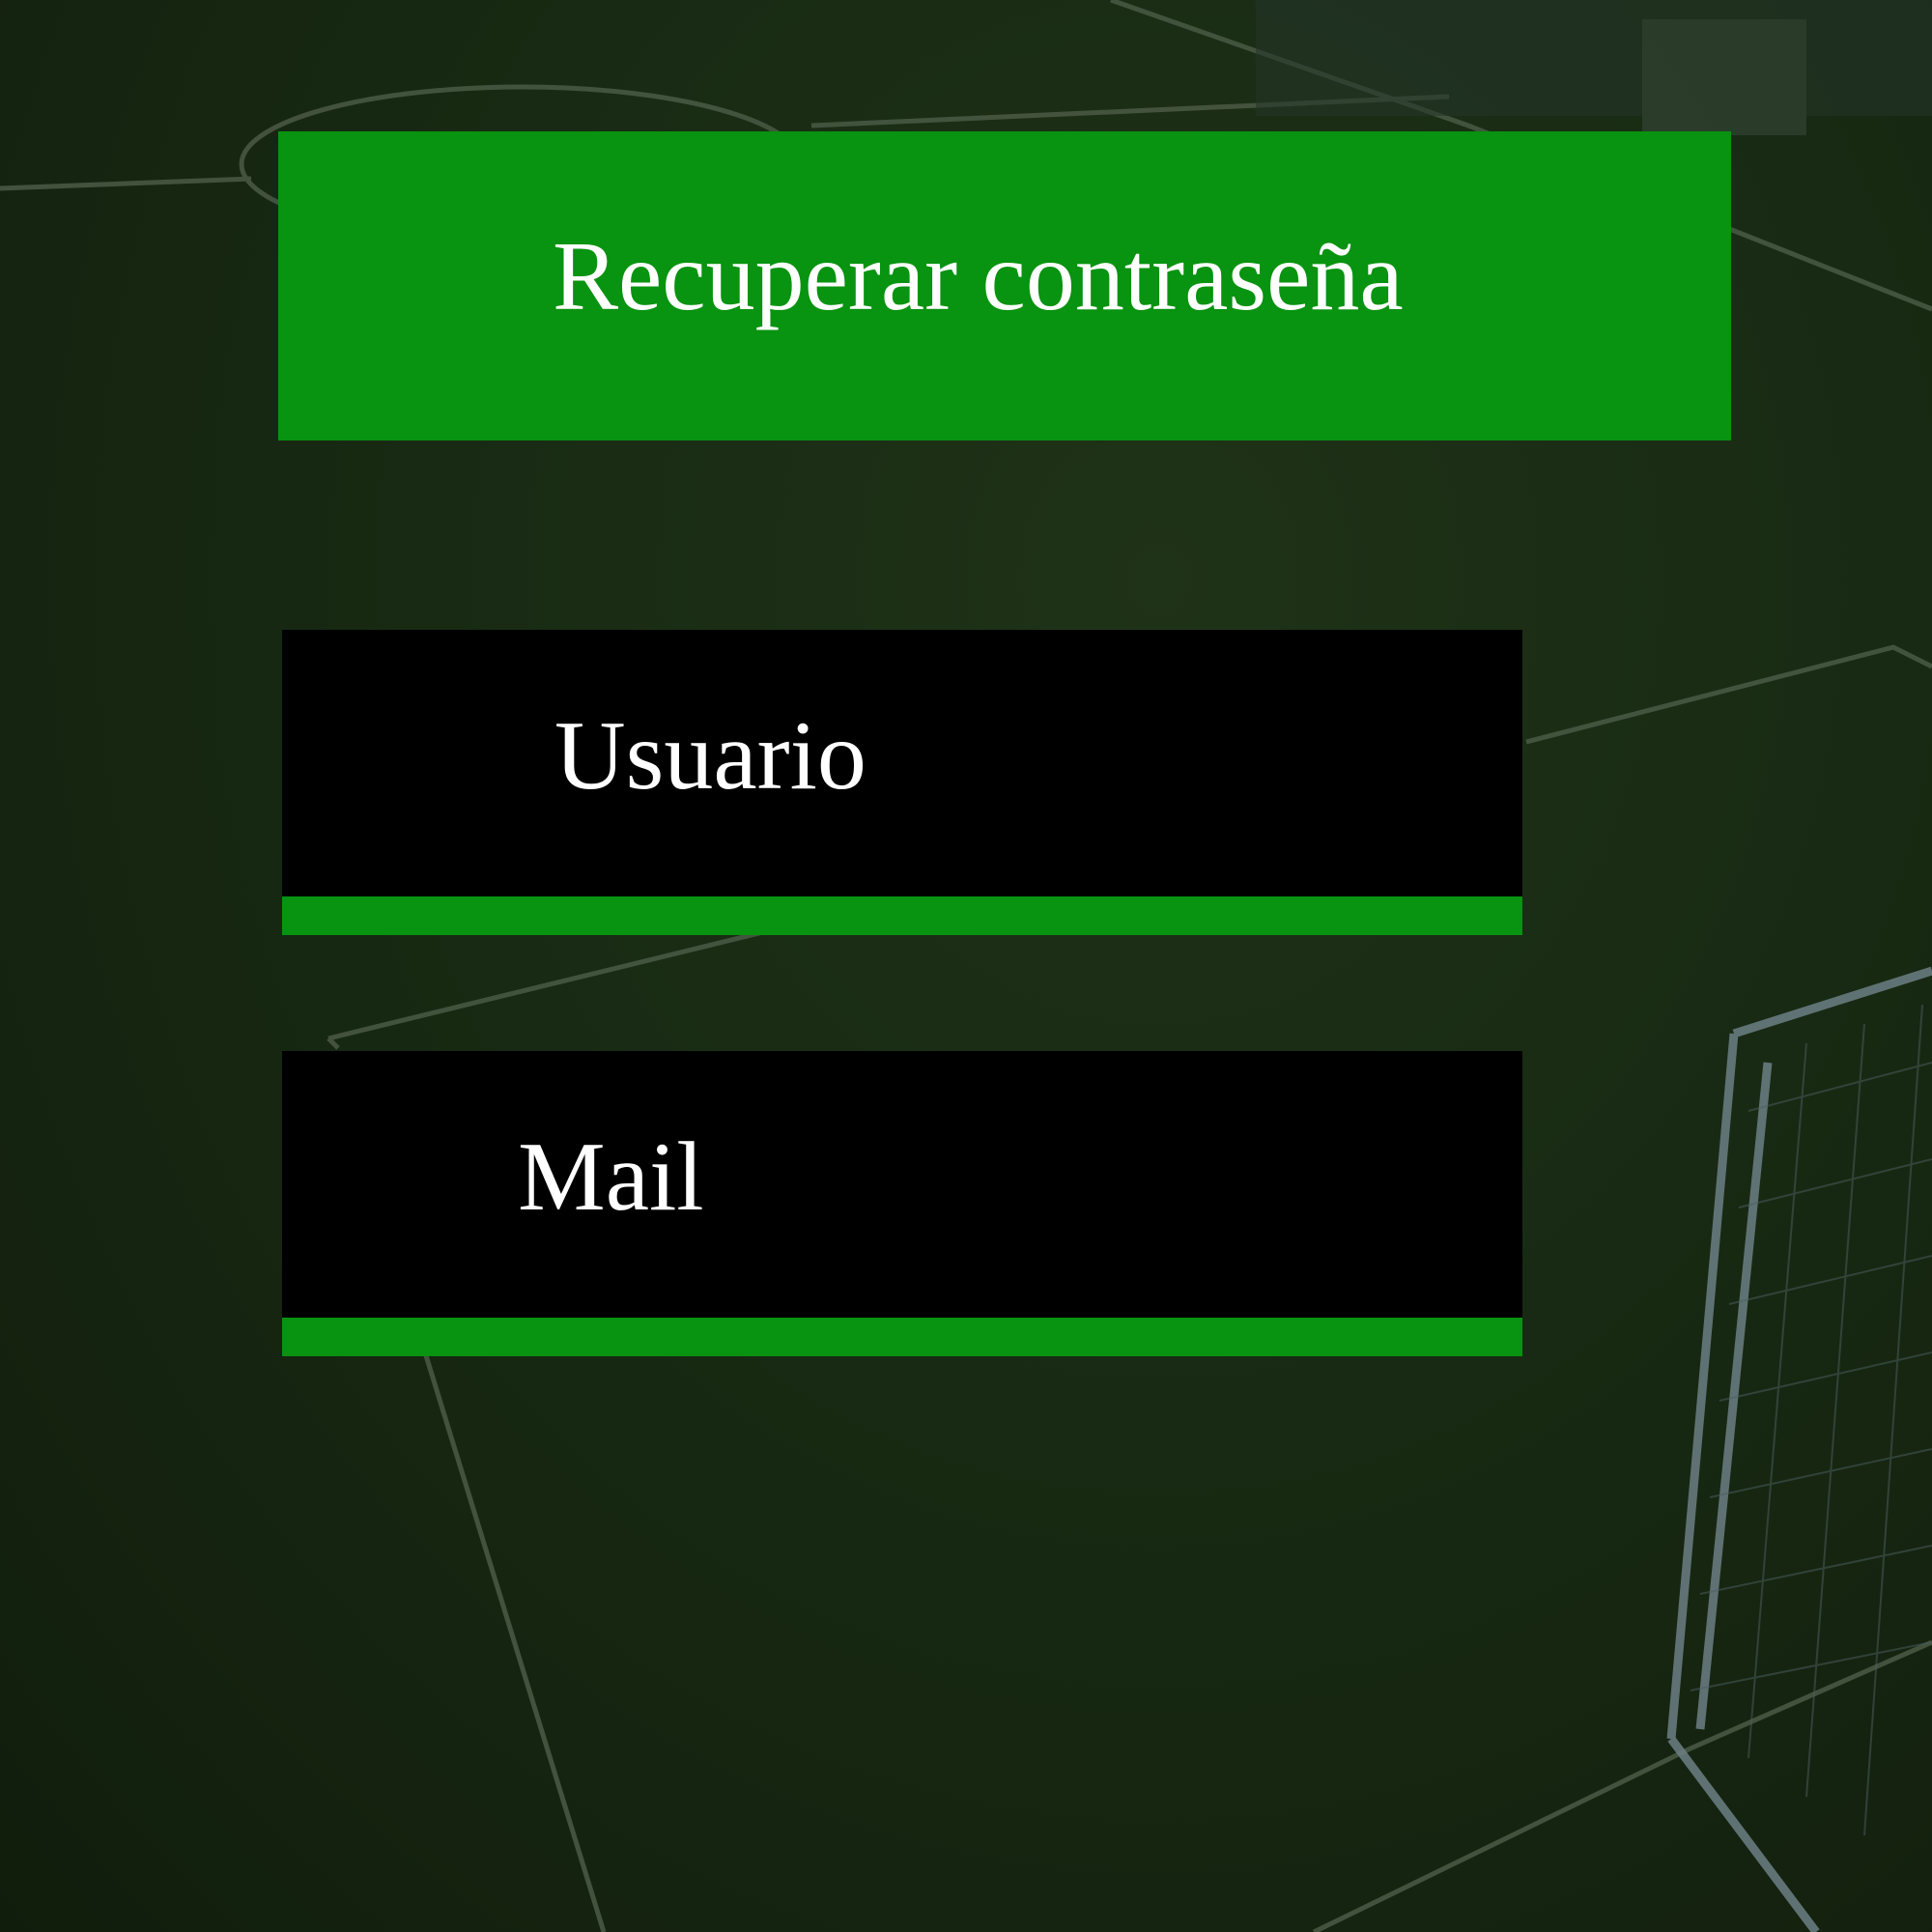 This screenshot has height=1932, width=1932. Describe the element at coordinates (710, 755) in the screenshot. I see `usuario-placeholder: Usuario` at that location.